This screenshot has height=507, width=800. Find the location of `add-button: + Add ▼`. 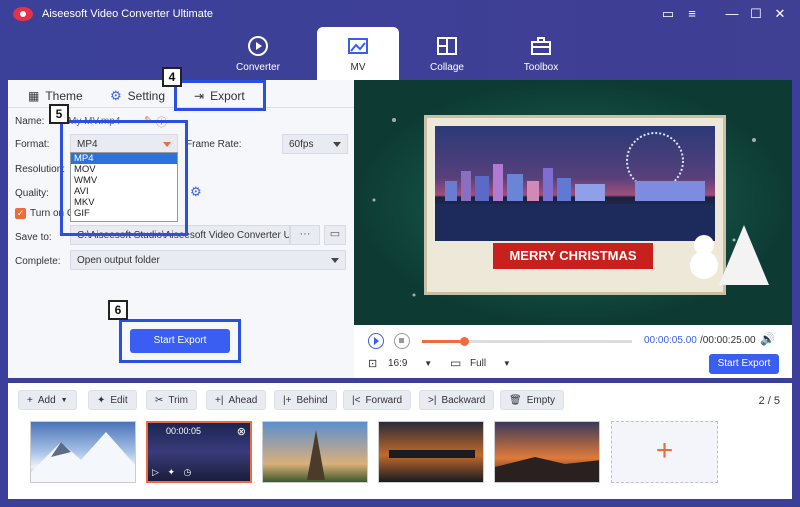

add-button: + Add ▼ is located at coordinates (47, 400).